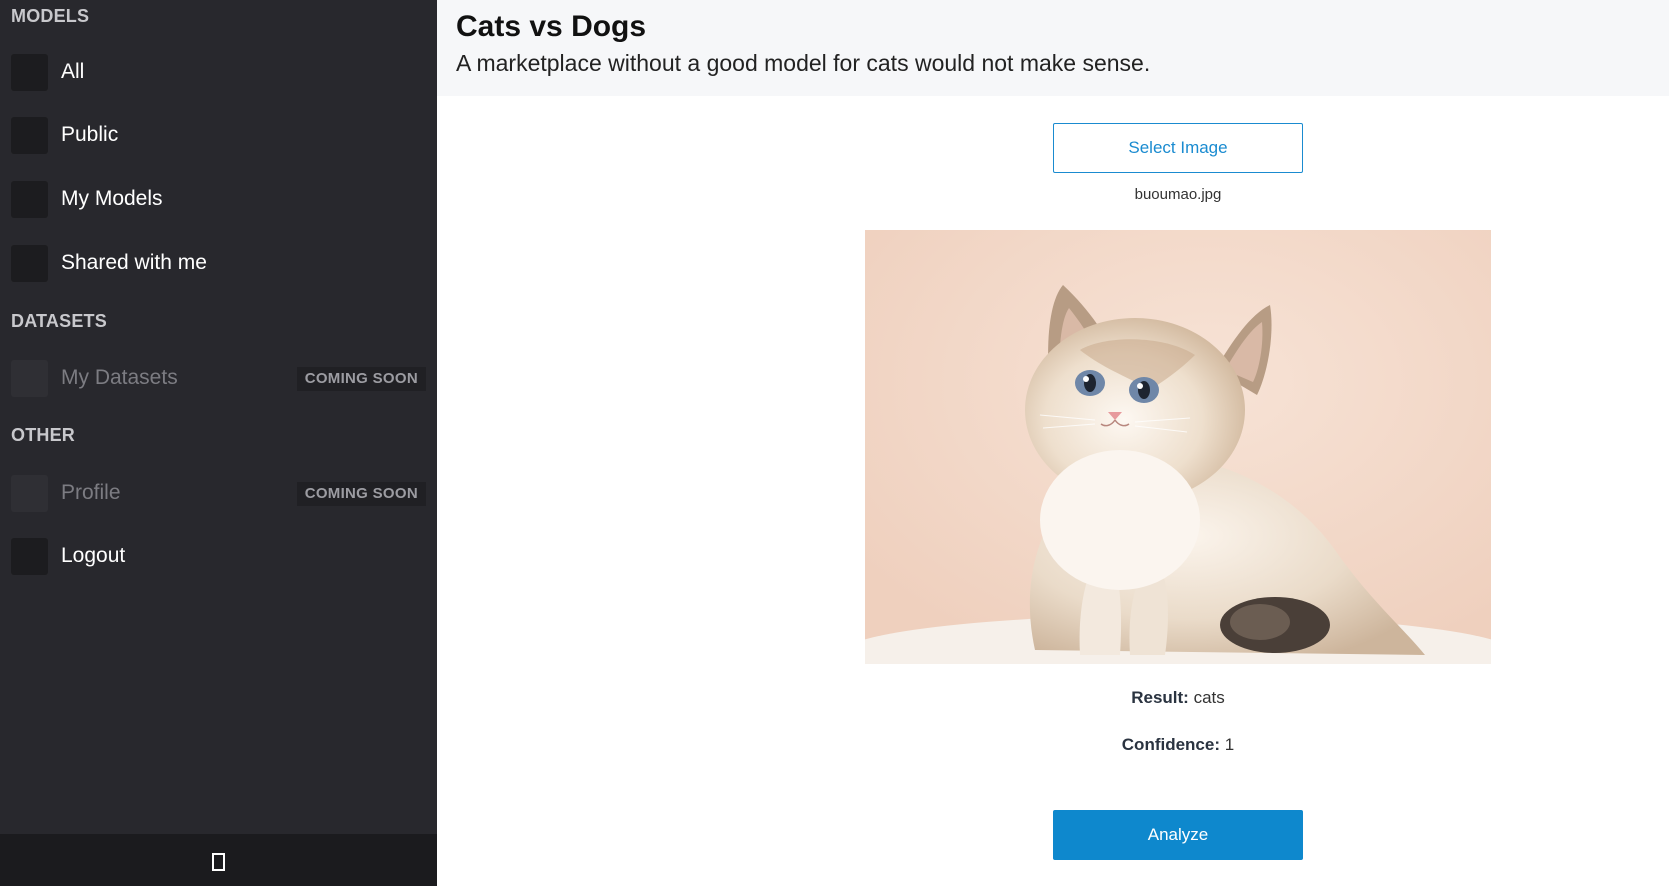  I want to click on collapse-sidebar-icon, so click(218, 862).